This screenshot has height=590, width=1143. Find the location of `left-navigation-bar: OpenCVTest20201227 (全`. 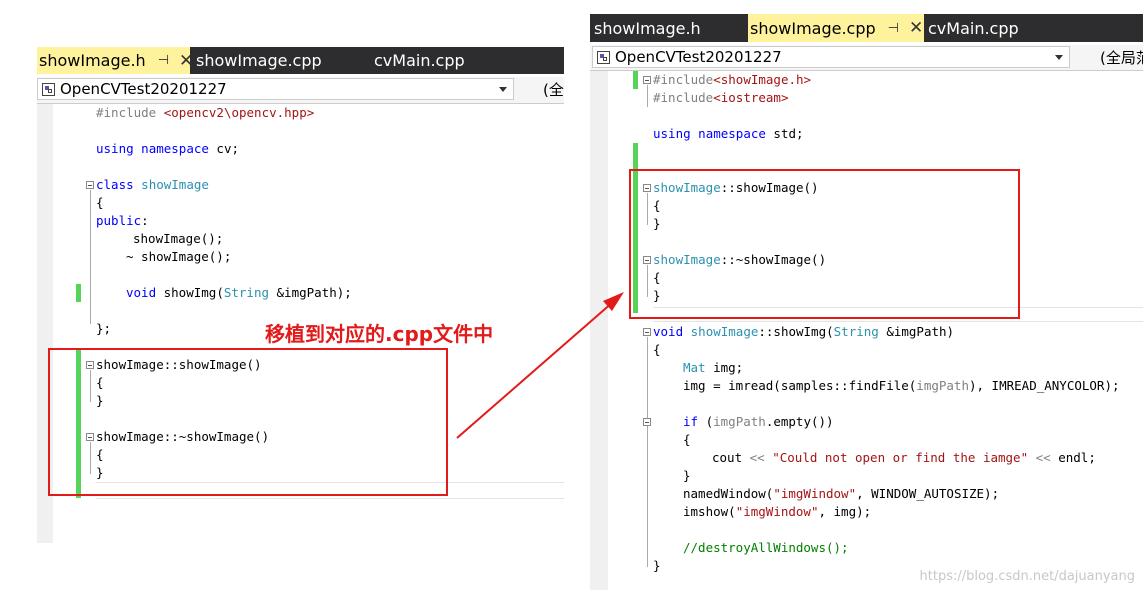

left-navigation-bar: OpenCVTest20201227 (全 is located at coordinates (300, 90).